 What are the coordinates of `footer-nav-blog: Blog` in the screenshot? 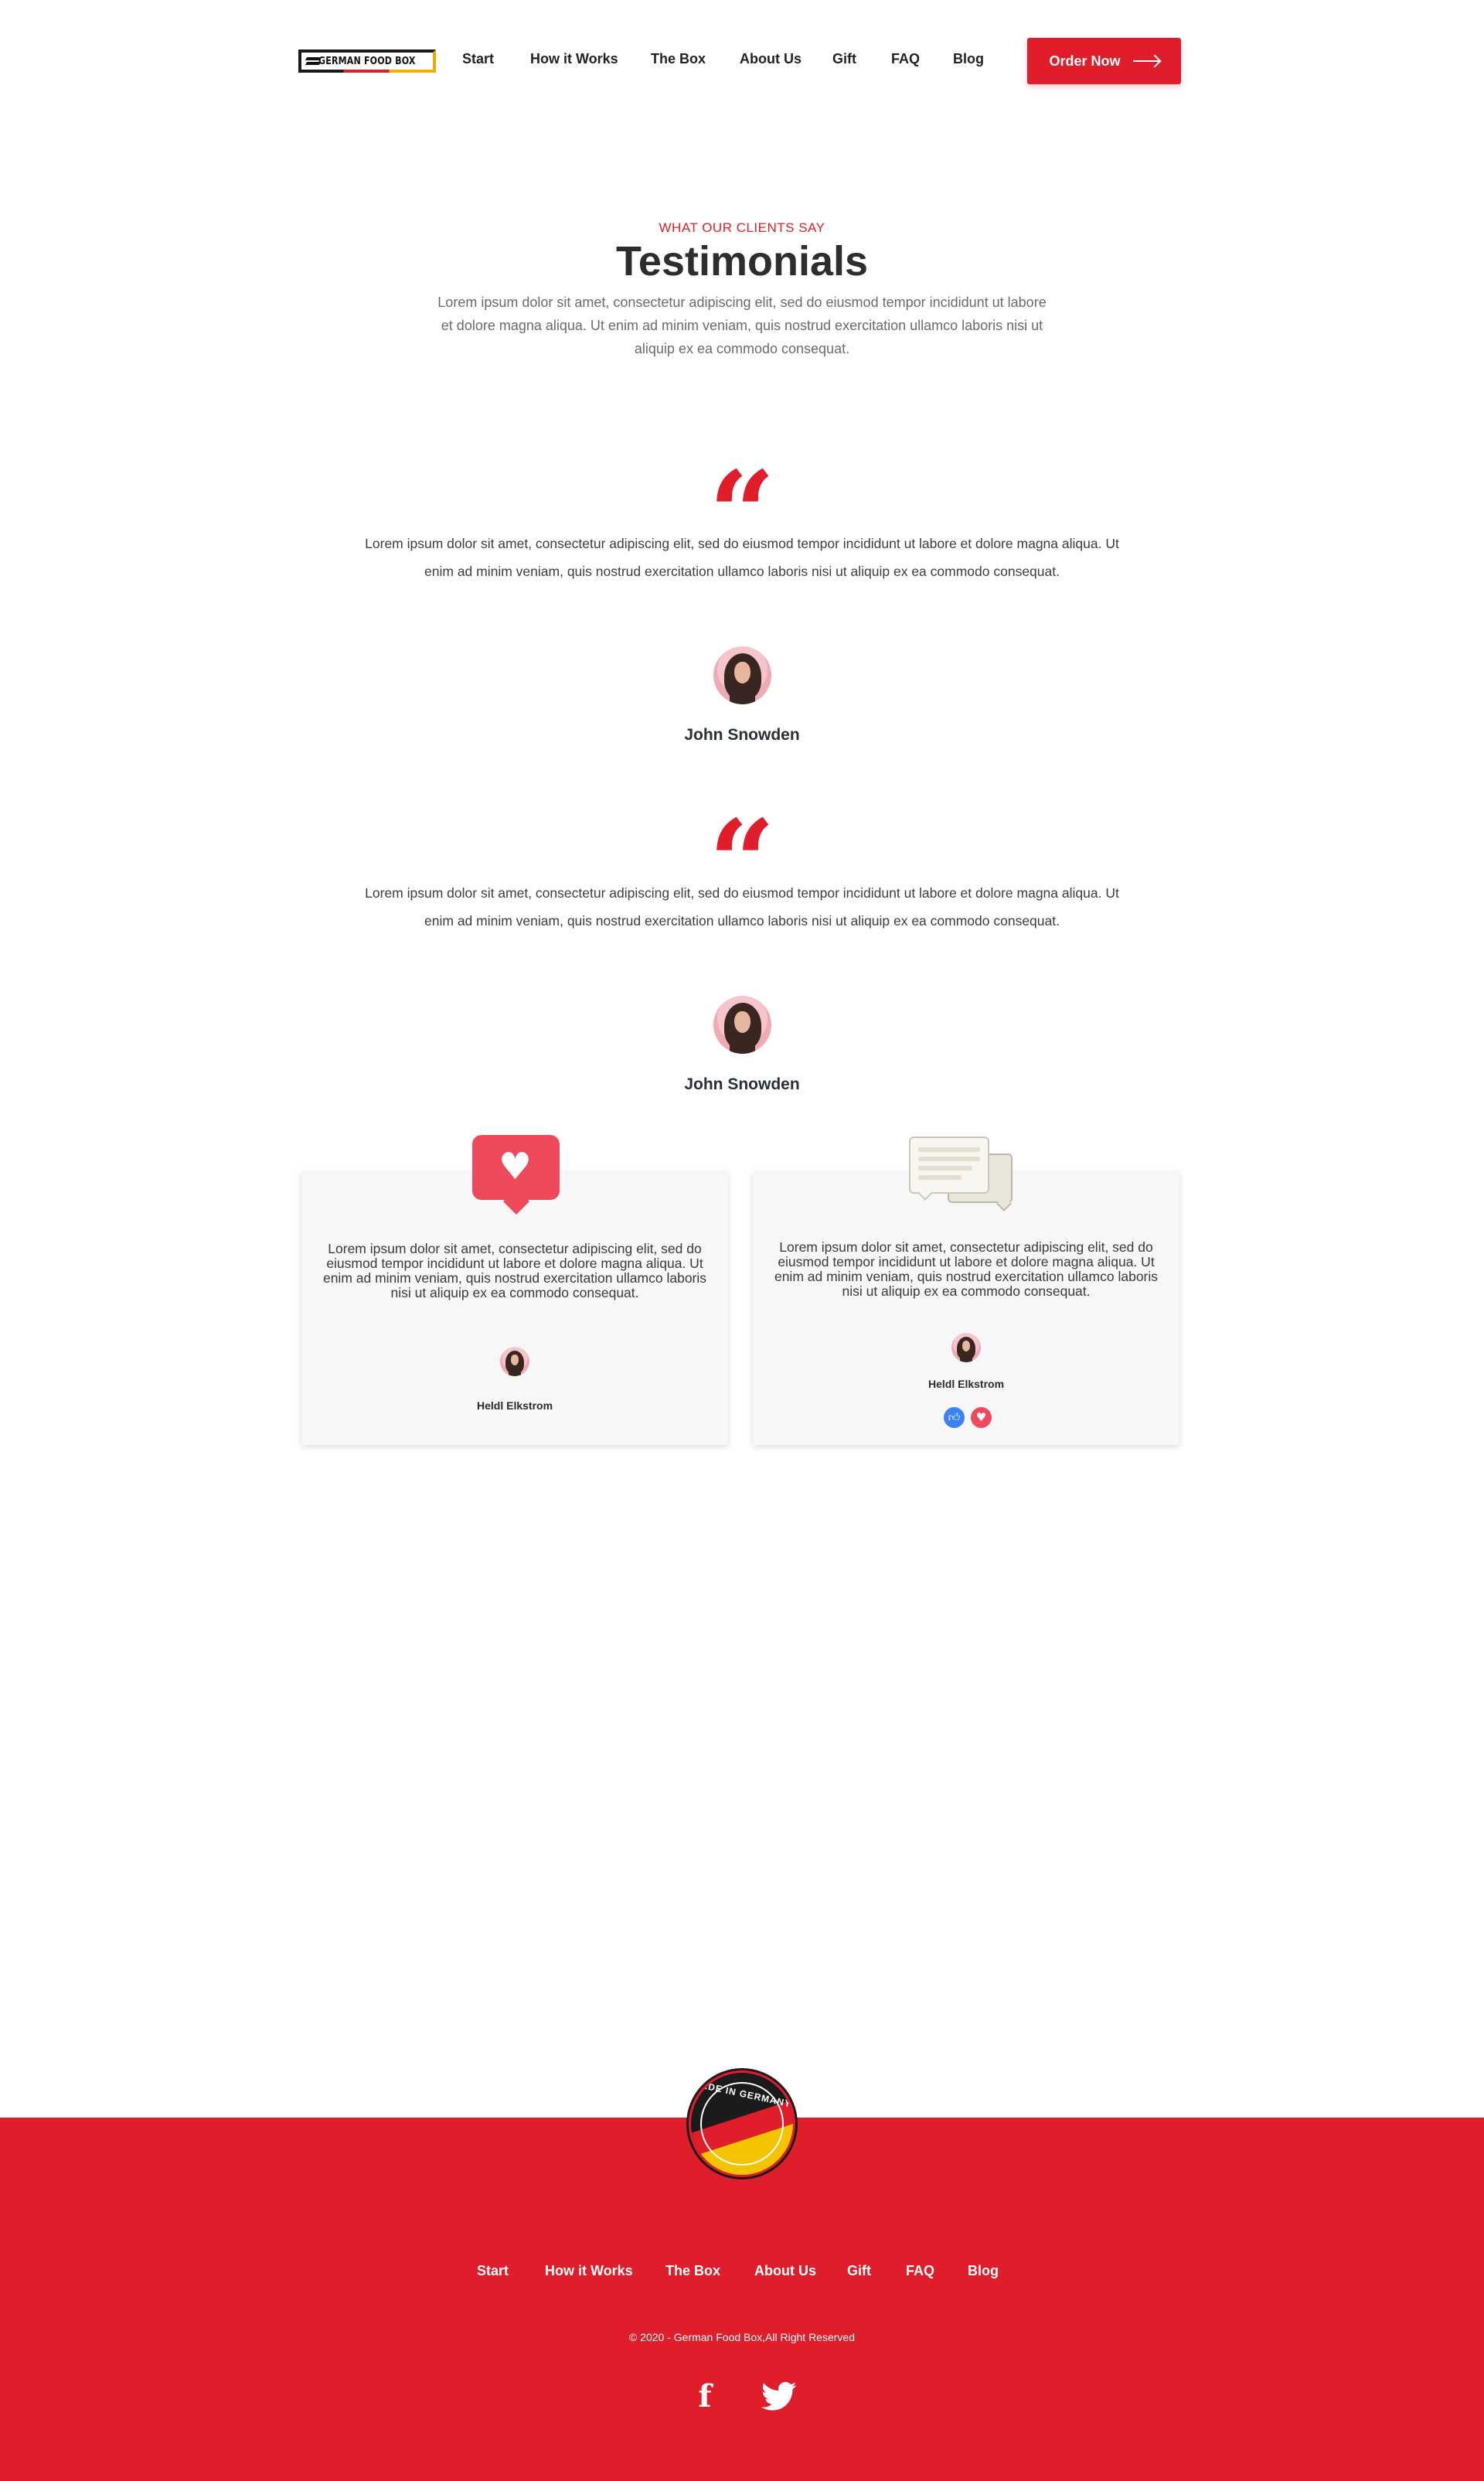 It's located at (983, 2271).